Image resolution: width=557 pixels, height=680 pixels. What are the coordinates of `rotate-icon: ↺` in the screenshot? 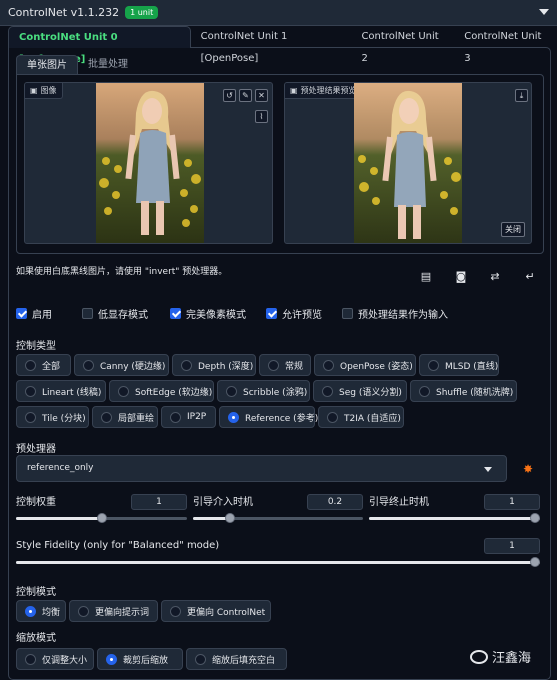 It's located at (229, 95).